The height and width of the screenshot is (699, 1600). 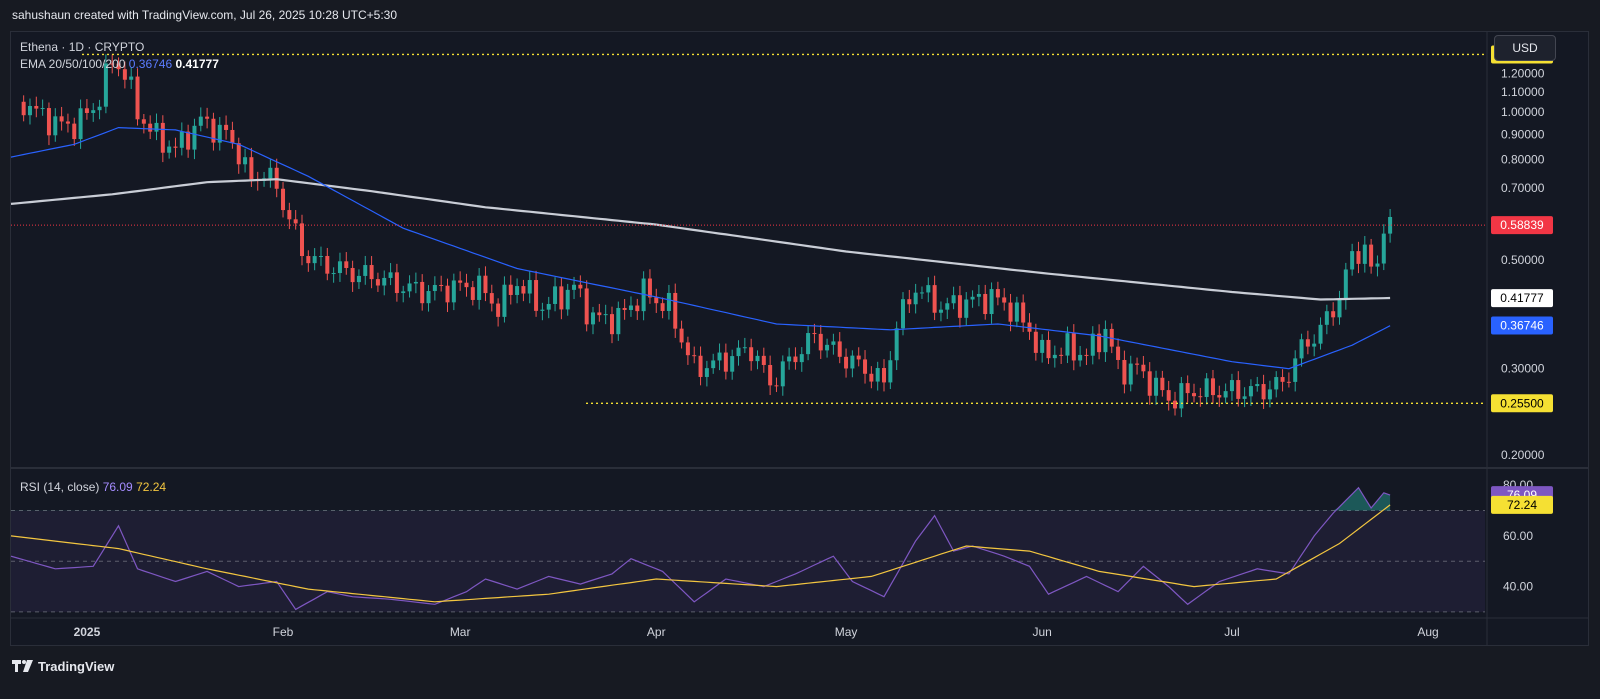 I want to click on tradingview-logo: TradingView, so click(x=63, y=666).